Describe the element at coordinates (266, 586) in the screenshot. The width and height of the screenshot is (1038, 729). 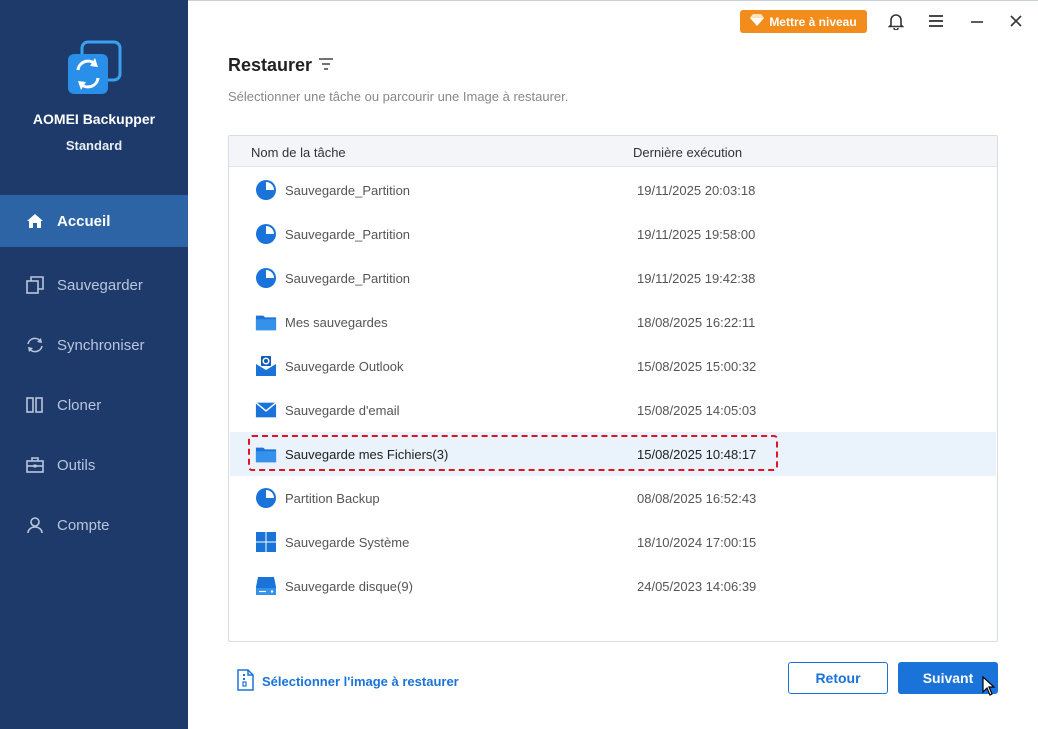
I see `disk-icon` at that location.